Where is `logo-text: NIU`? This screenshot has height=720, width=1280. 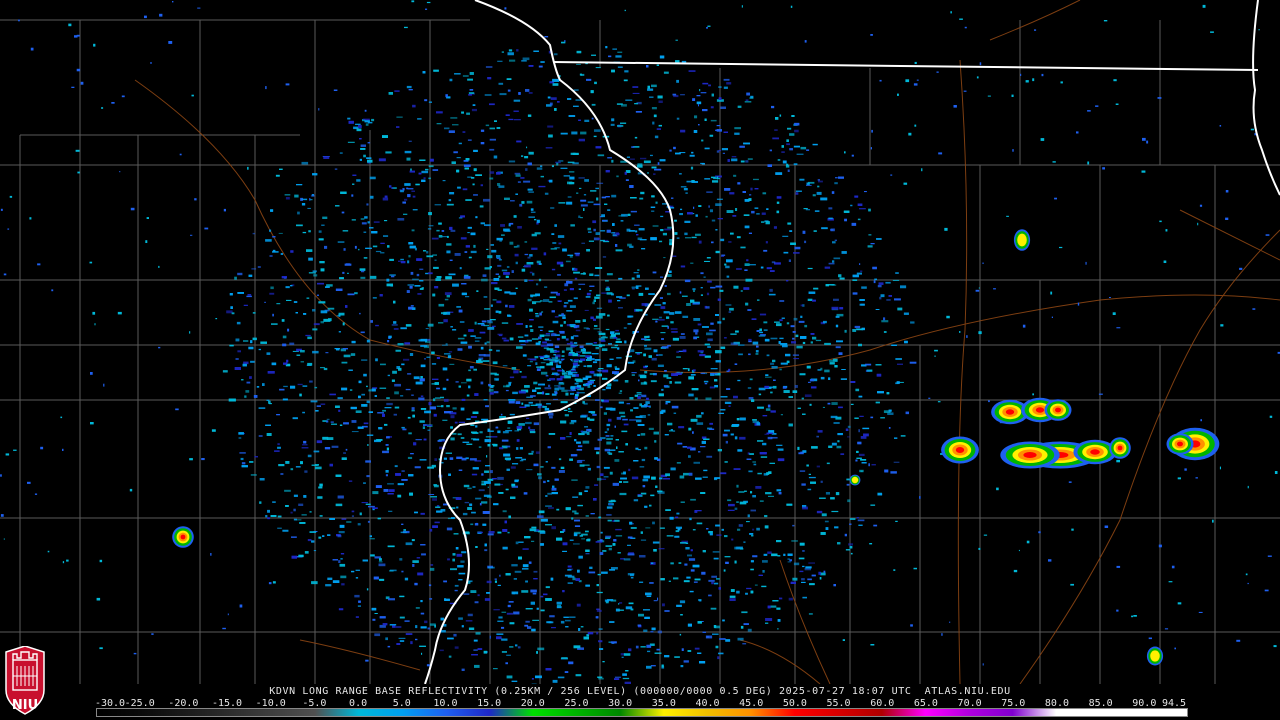 logo-text: NIU is located at coordinates (25, 705).